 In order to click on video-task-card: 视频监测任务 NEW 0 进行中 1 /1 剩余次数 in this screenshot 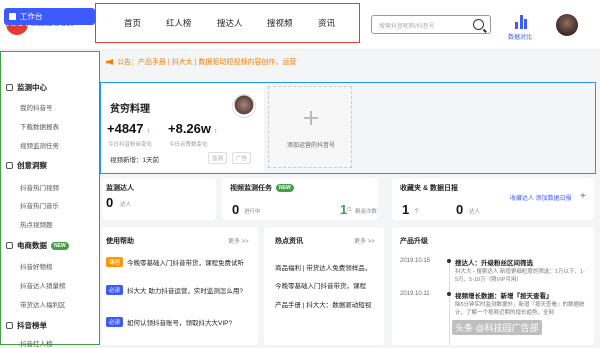, I will do `click(300, 199)`.